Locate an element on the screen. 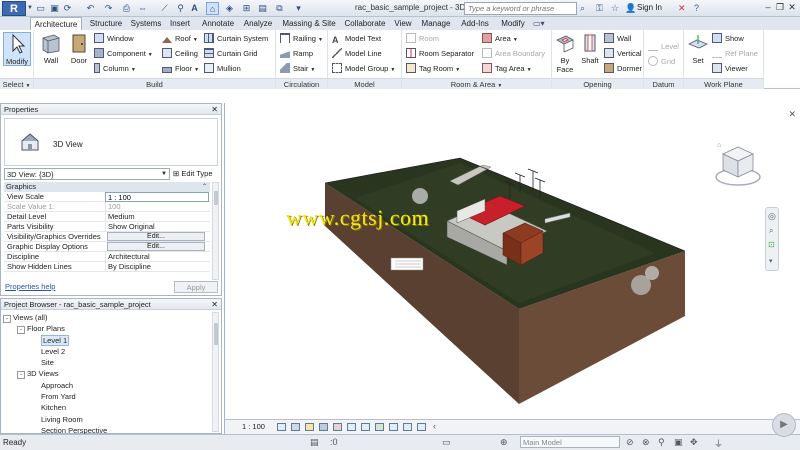 Image resolution: width=800 pixels, height=450 pixels. subscription-icon: ⚿ is located at coordinates (599, 8).